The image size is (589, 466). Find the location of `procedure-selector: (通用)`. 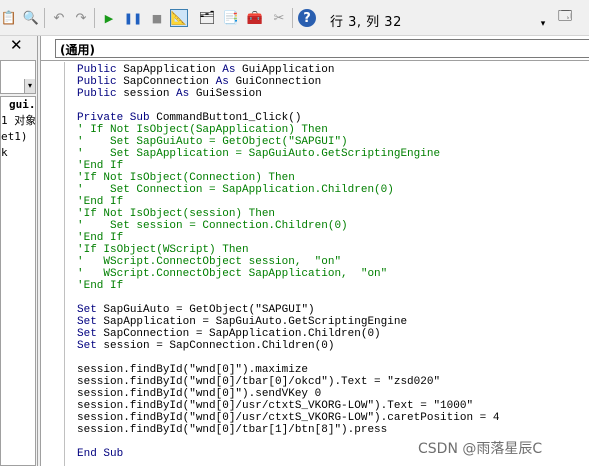

procedure-selector: (通用) is located at coordinates (322, 48).